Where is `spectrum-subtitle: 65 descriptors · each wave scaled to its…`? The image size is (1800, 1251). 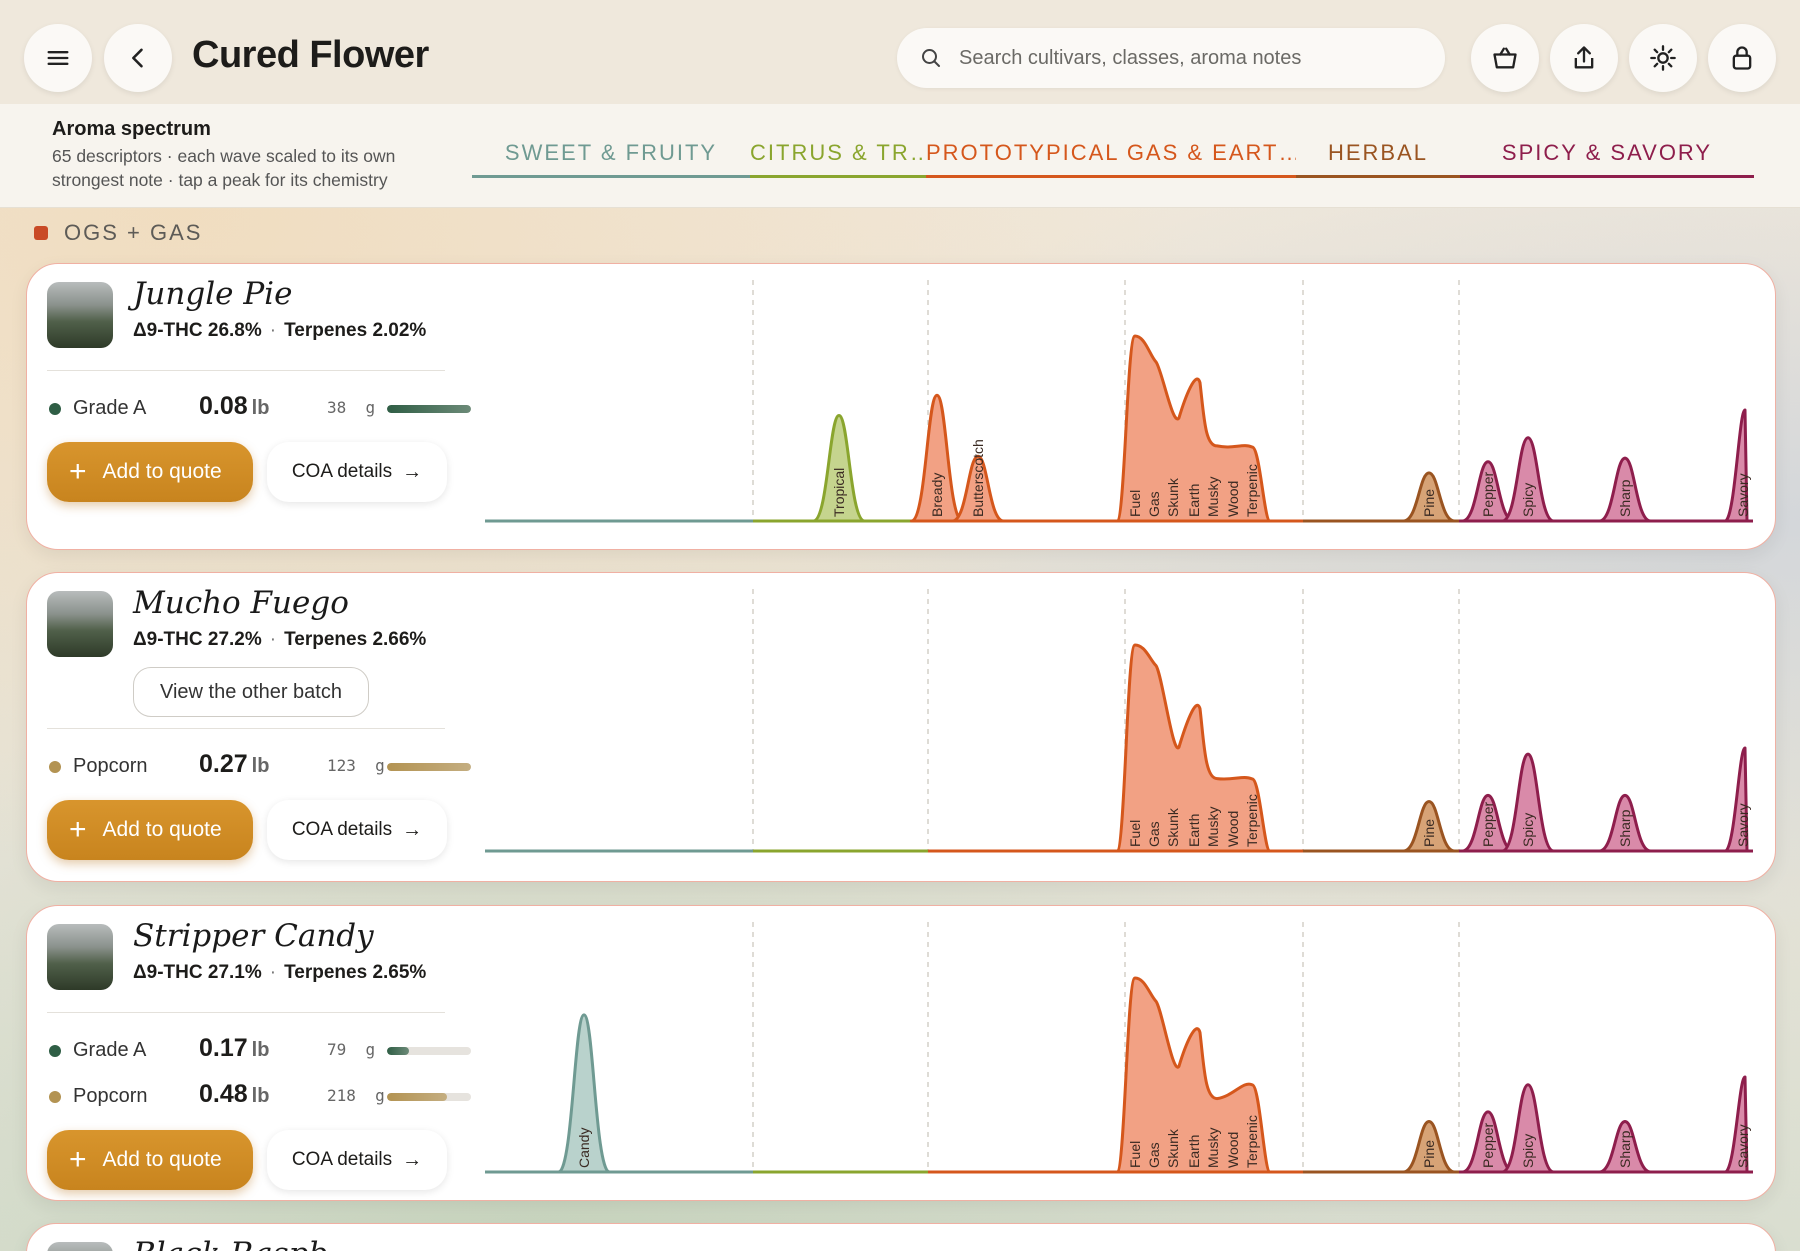
spectrum-subtitle: 65 descriptors · each wave scaled to its… is located at coordinates (224, 168).